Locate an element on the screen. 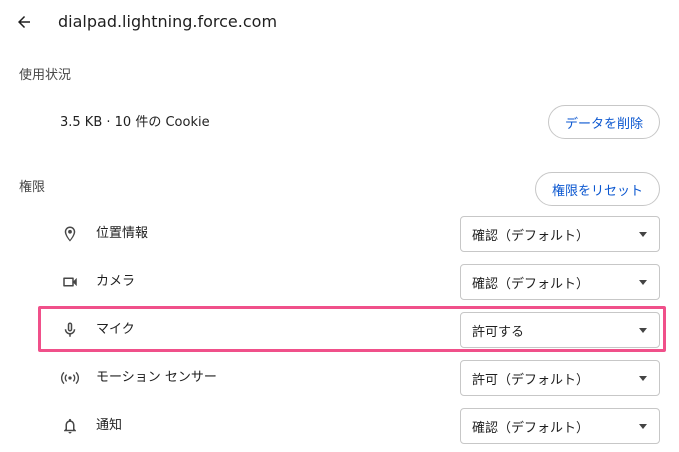 The image size is (679, 452). camera-permission-value: 確認（デフォルト） is located at coordinates (531, 284).